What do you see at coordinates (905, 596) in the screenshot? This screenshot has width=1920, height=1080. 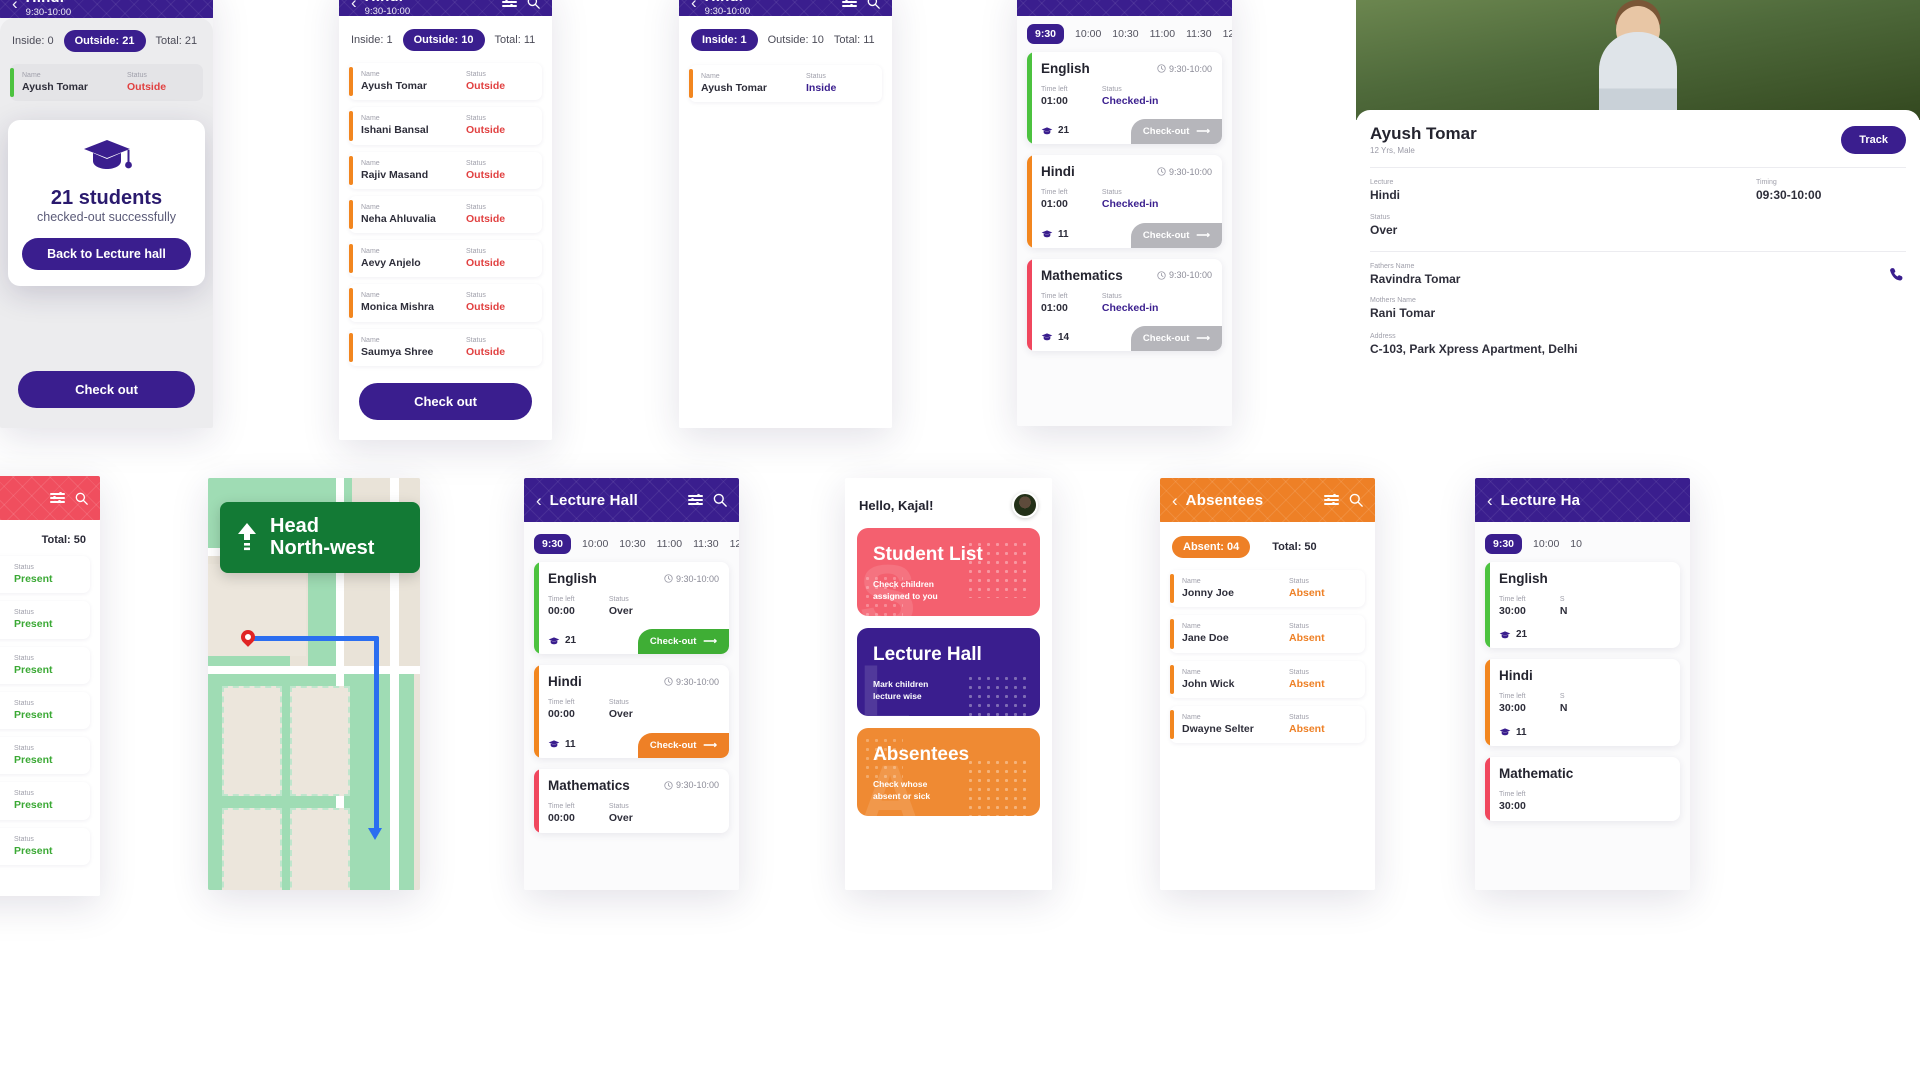 I see `tile-subtitle-line2: assigned to you` at bounding box center [905, 596].